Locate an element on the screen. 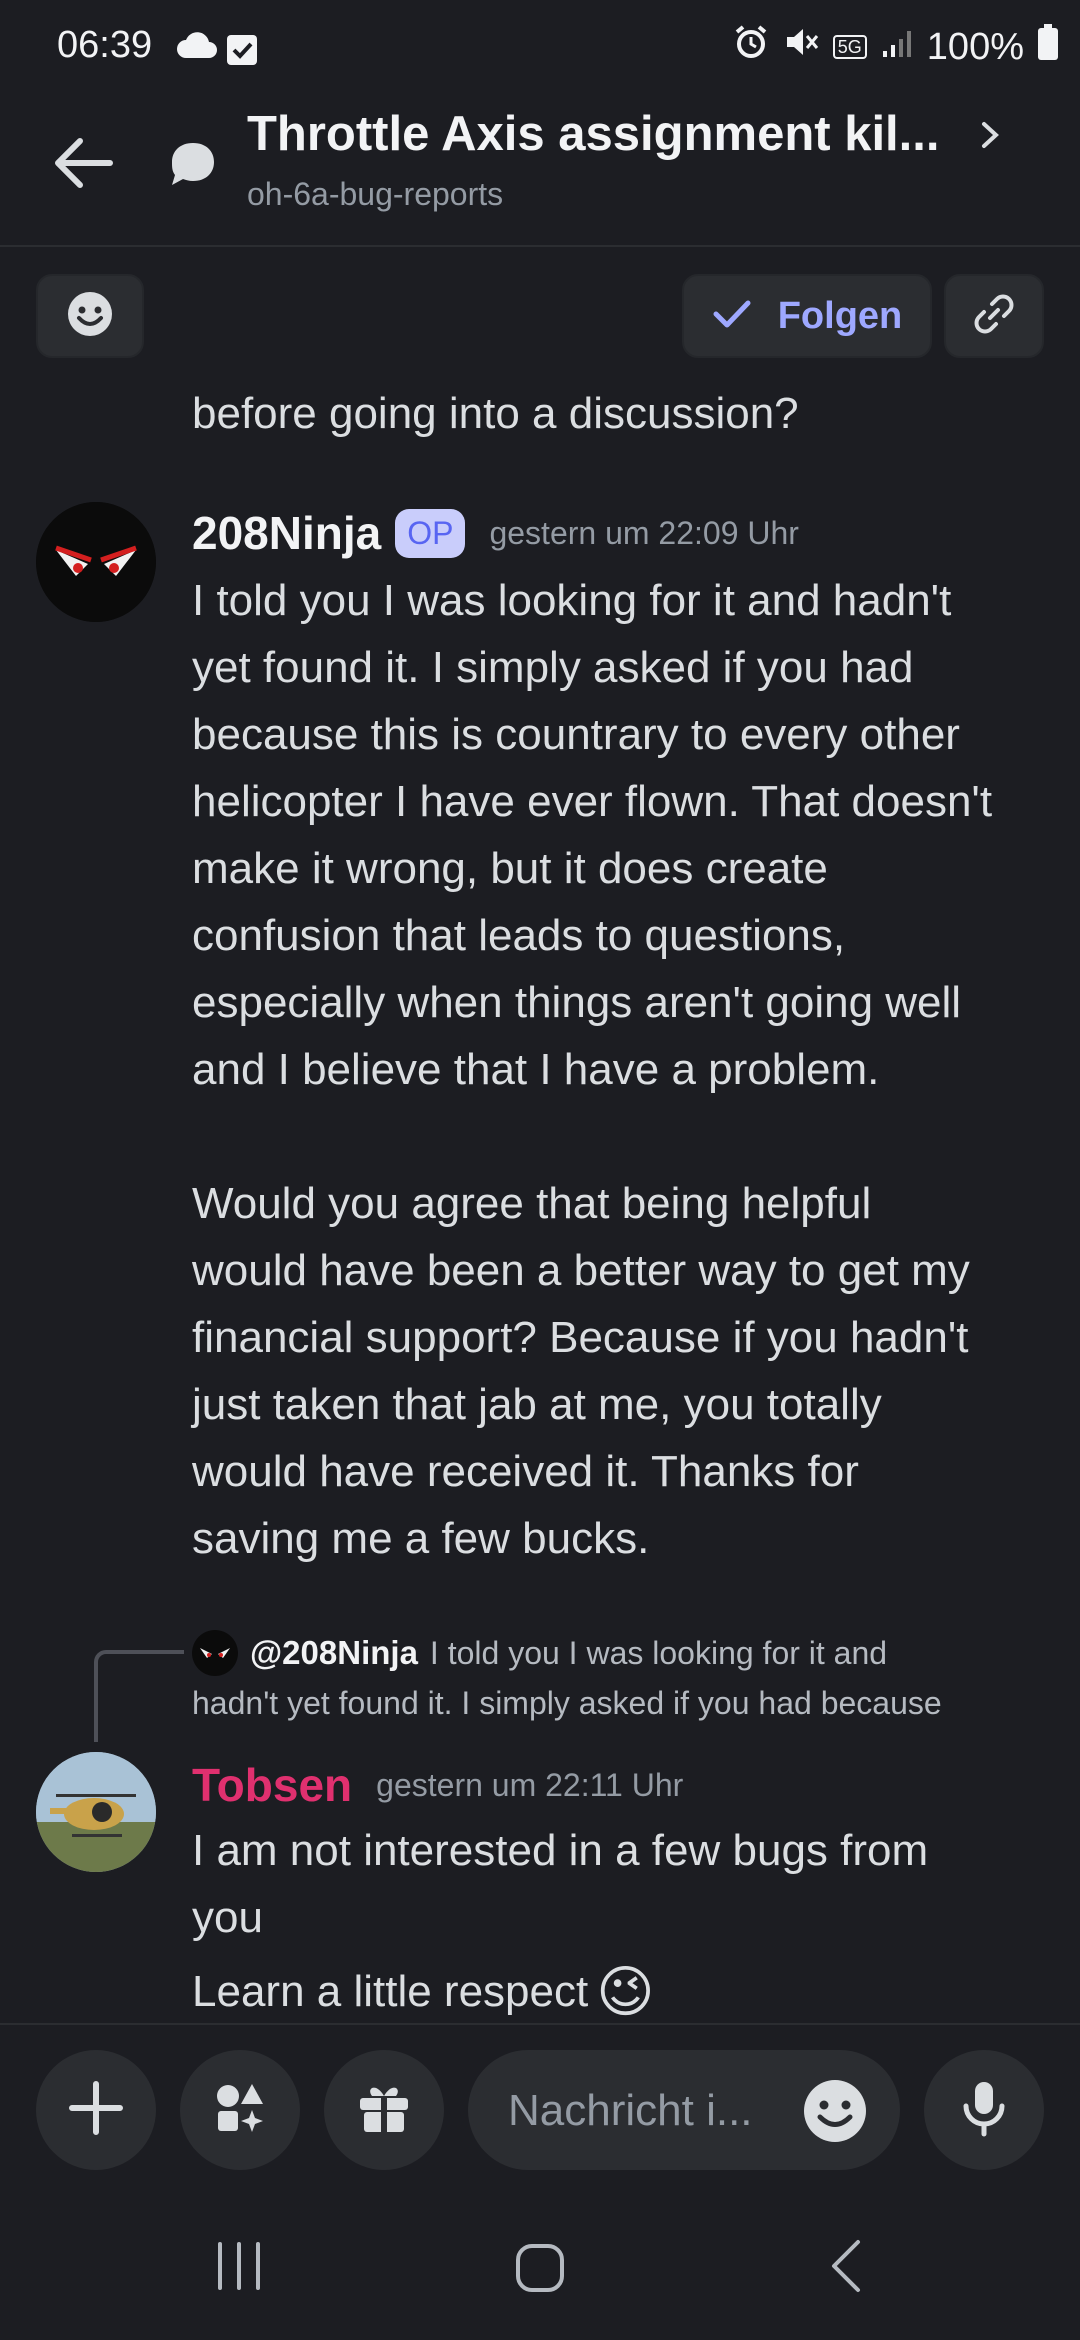  gift-button is located at coordinates (384, 2110).